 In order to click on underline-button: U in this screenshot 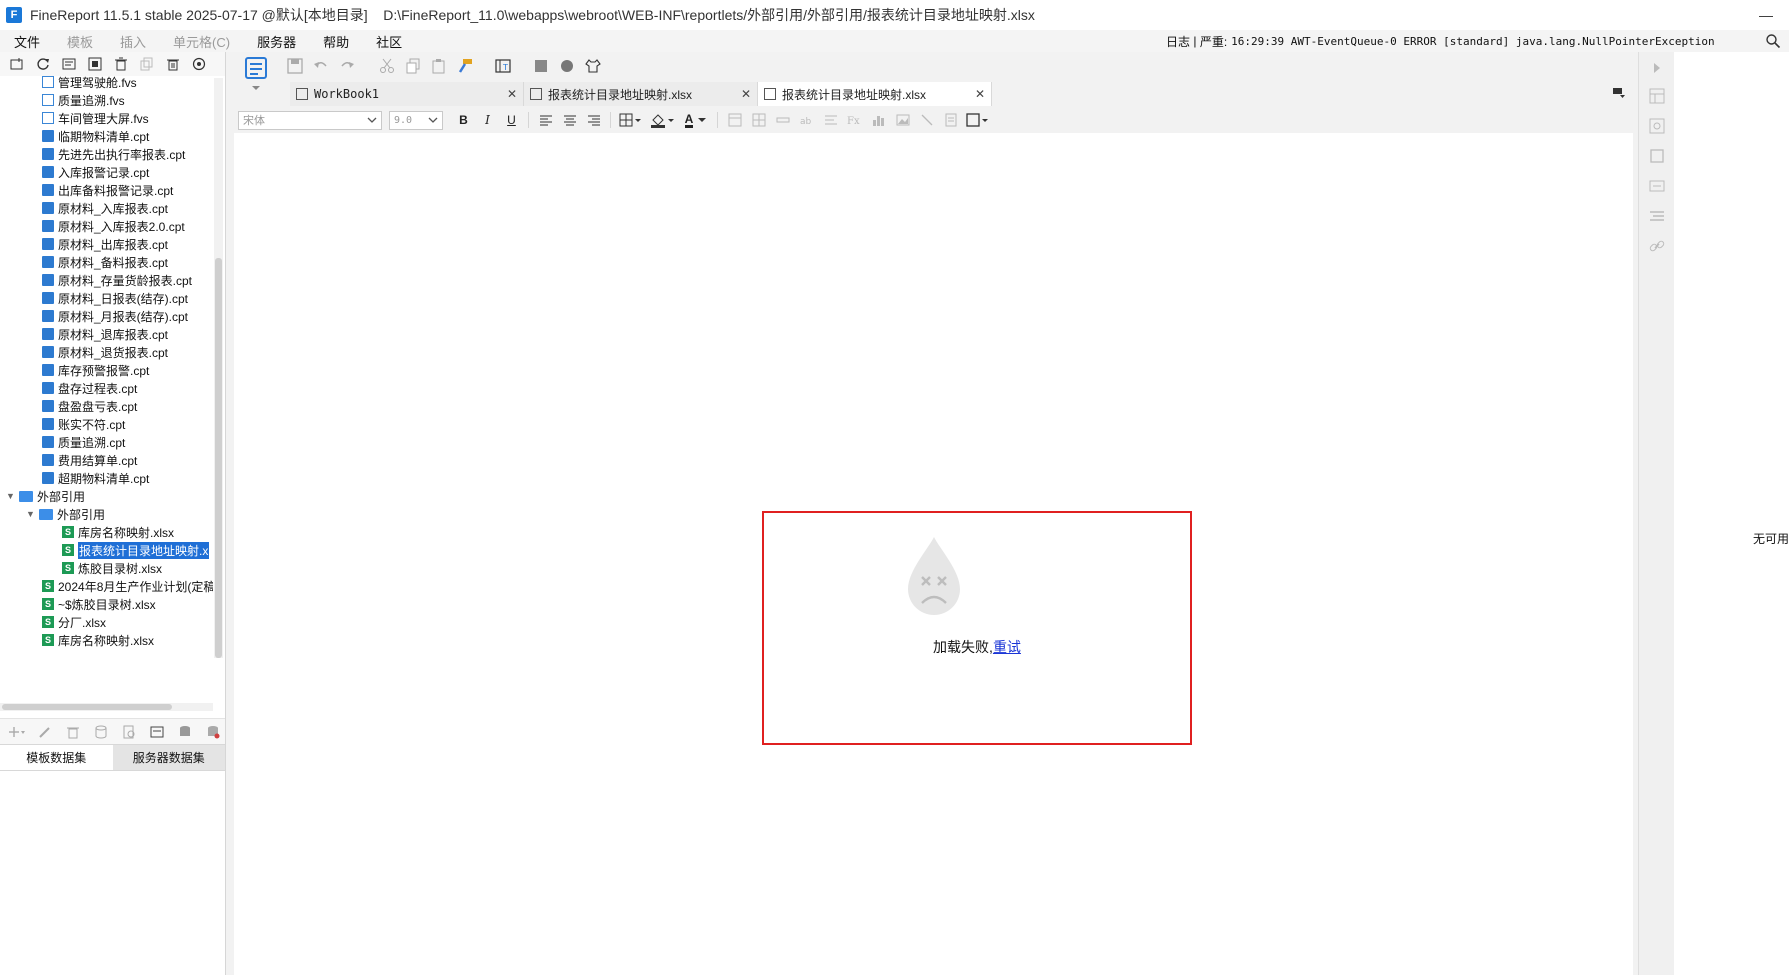, I will do `click(511, 120)`.